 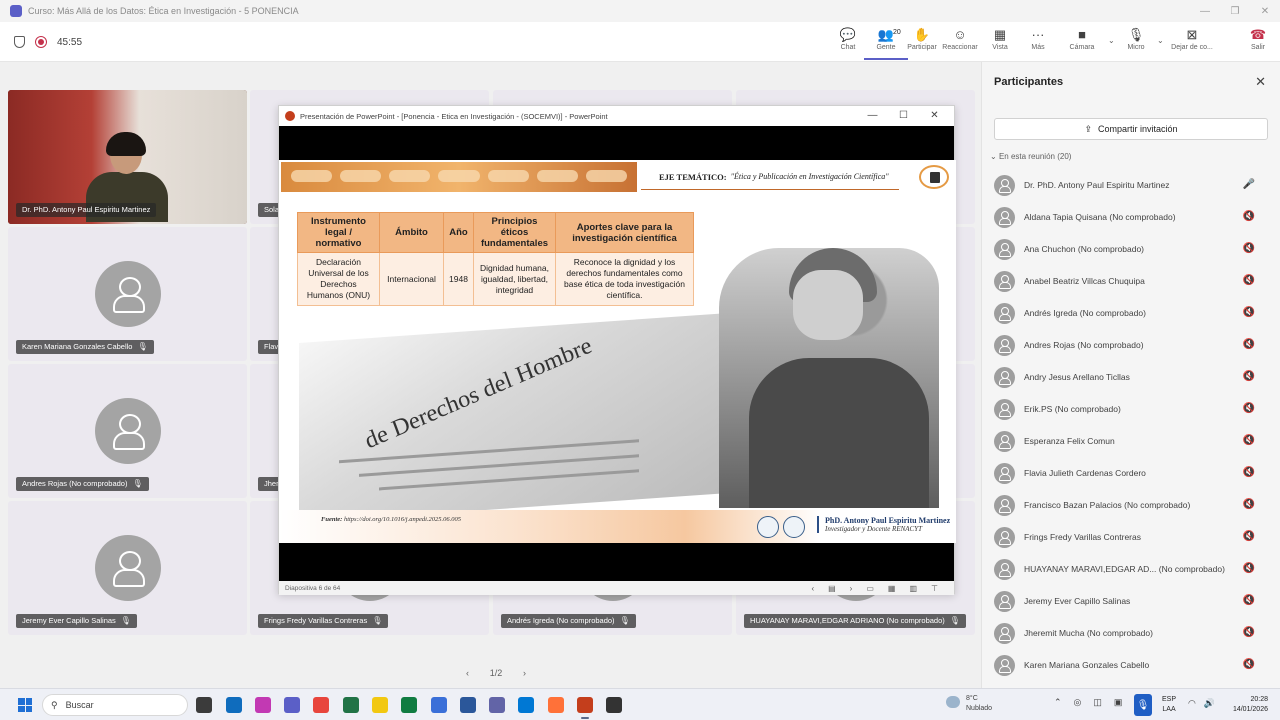 What do you see at coordinates (934, 116) in the screenshot?
I see `ppt-close-icon: ✕` at bounding box center [934, 116].